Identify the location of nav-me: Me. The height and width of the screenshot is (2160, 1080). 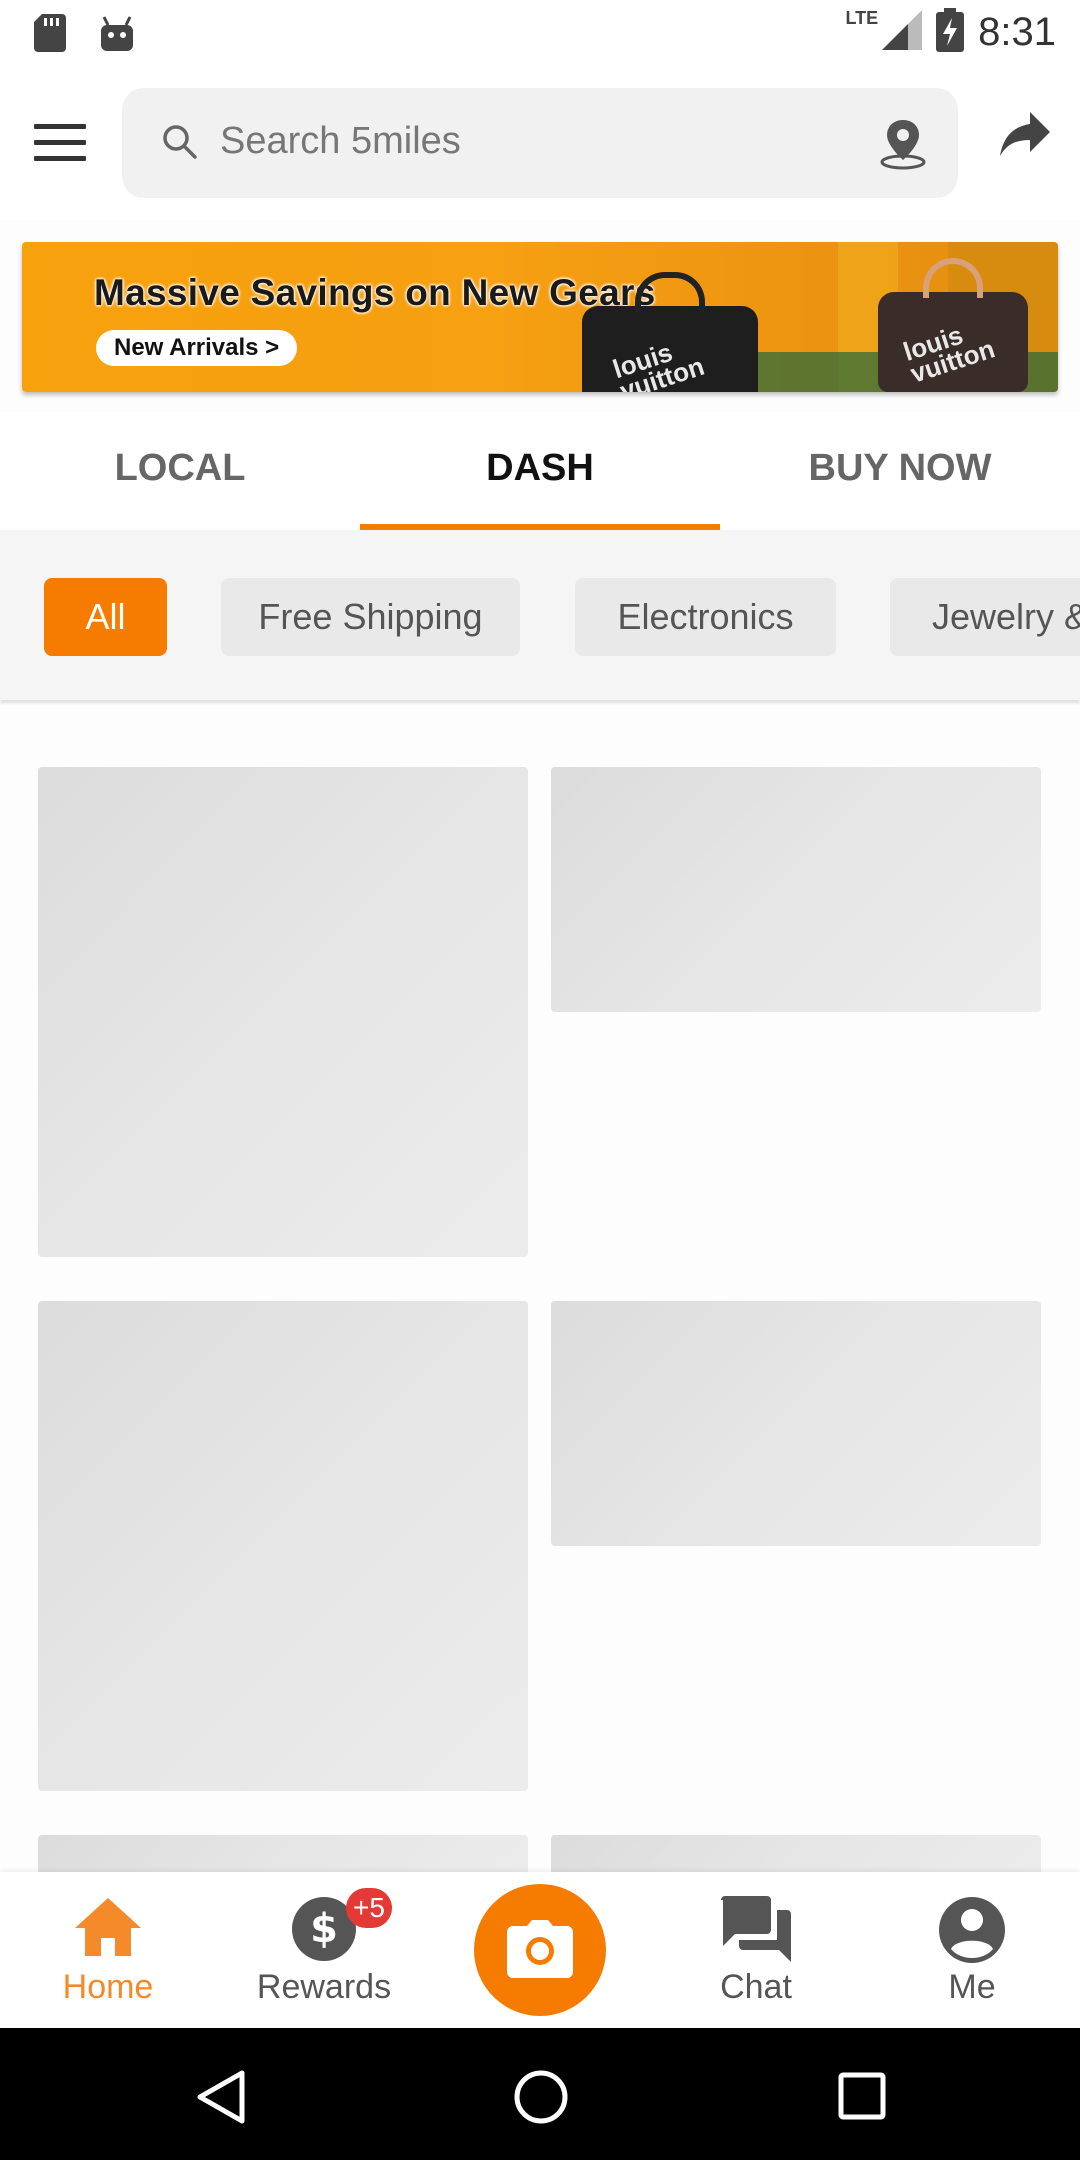
(972, 1950).